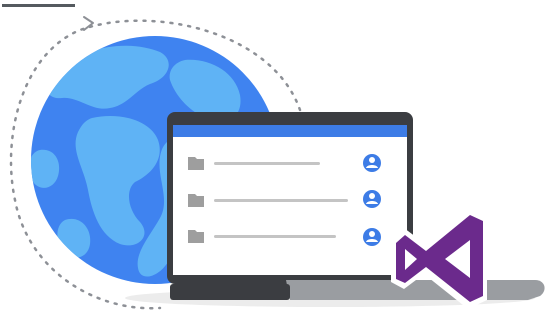  Describe the element at coordinates (88, 23) in the screenshot. I see `orbit-arrow-icon` at that location.